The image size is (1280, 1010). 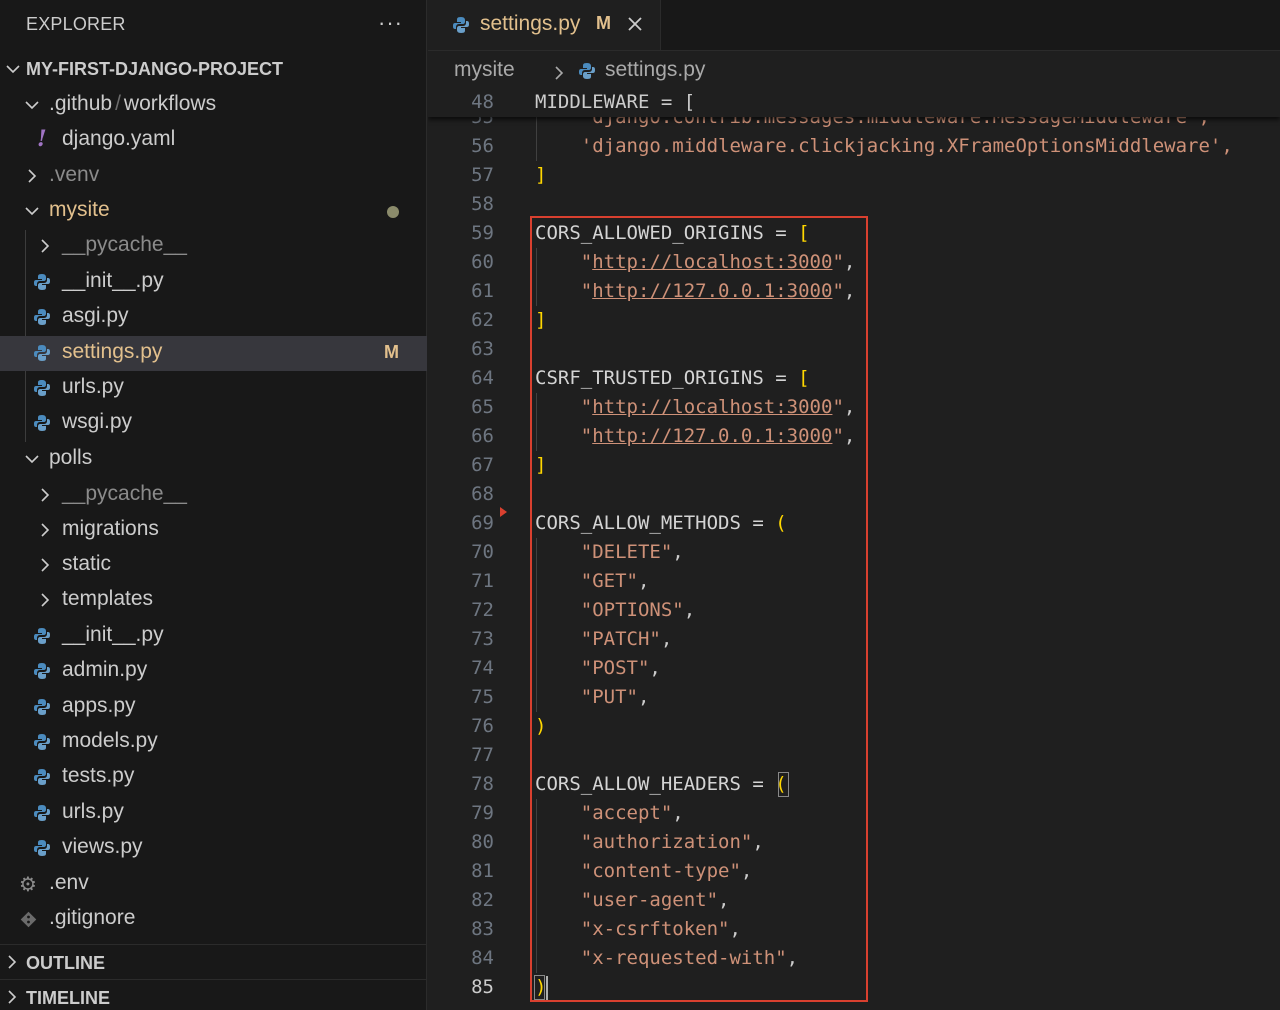 What do you see at coordinates (854, 102) in the screenshot?
I see `sticky-scroll-header: 48 MIDDLEWARE = [` at bounding box center [854, 102].